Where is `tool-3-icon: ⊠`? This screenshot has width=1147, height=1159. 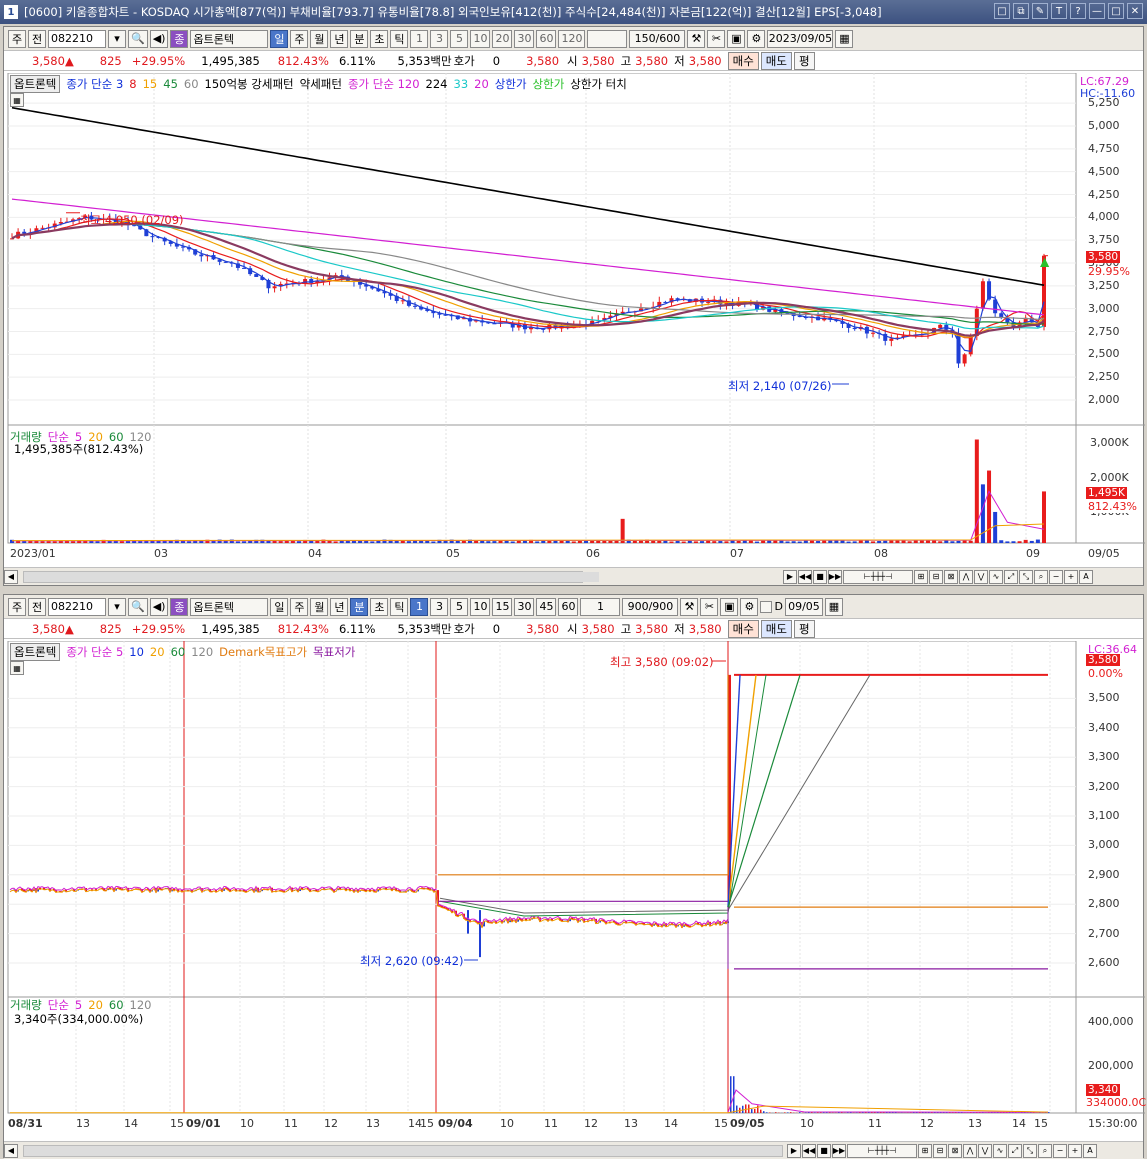 tool-3-icon: ⊠ is located at coordinates (951, 577).